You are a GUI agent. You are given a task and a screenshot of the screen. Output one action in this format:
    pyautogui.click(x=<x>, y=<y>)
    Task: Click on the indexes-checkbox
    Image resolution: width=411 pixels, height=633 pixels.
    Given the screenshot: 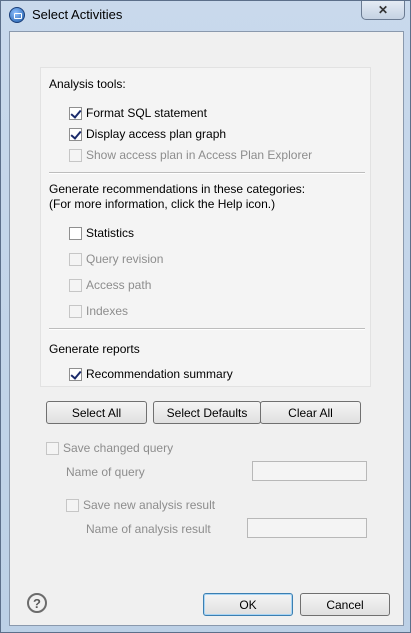 What is the action you would take?
    pyautogui.click(x=75, y=311)
    